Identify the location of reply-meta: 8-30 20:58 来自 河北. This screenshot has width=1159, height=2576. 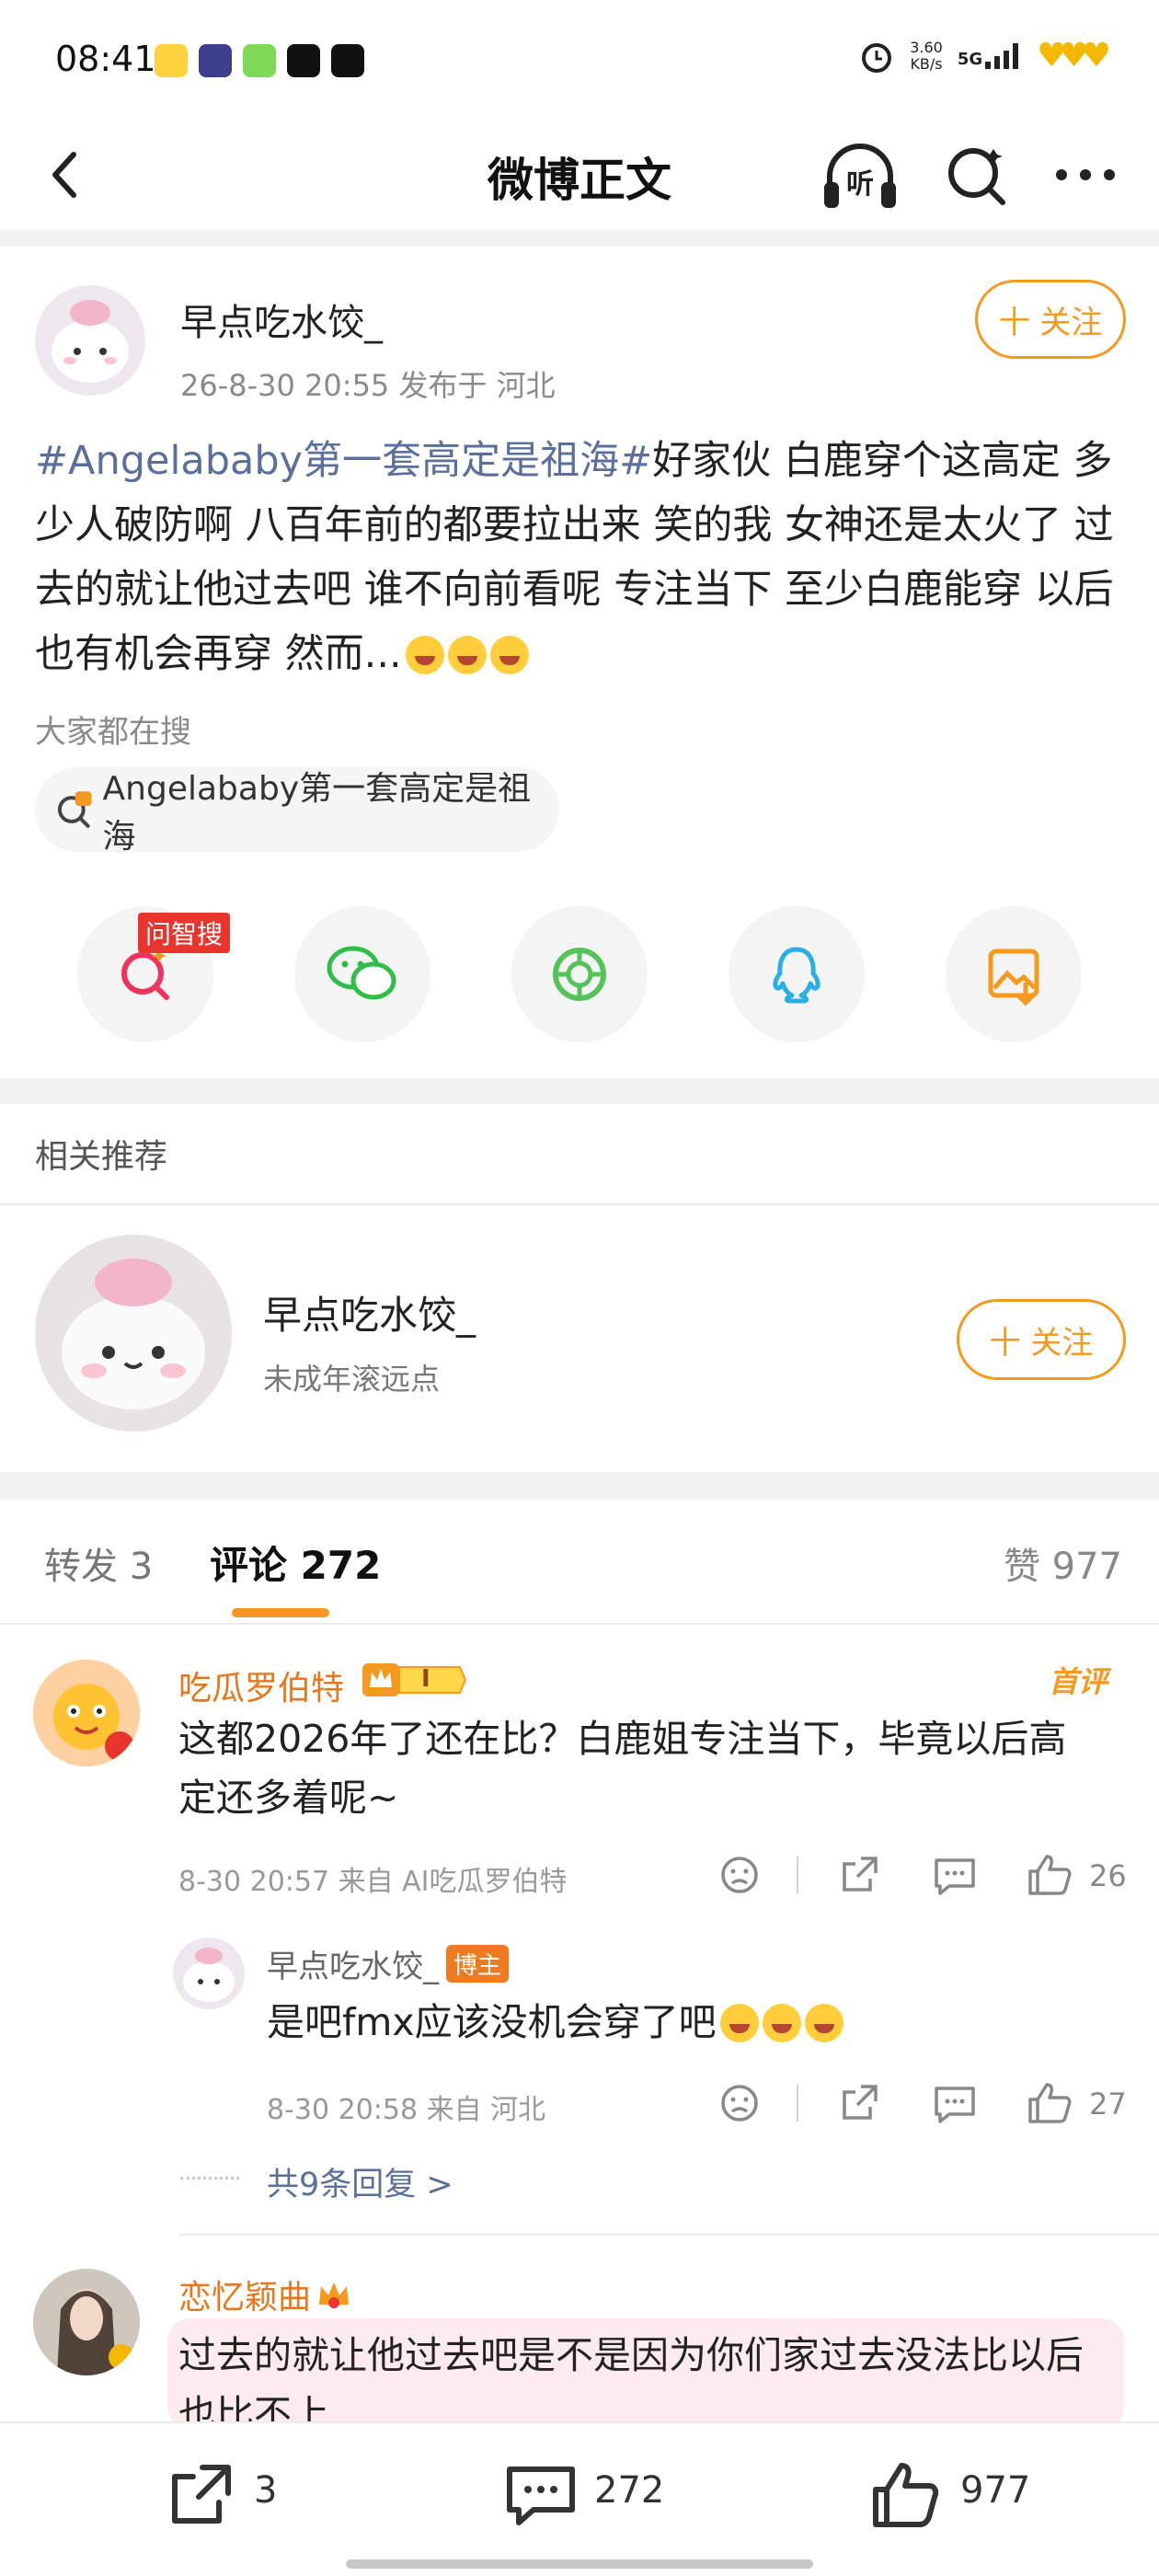
(406, 2110).